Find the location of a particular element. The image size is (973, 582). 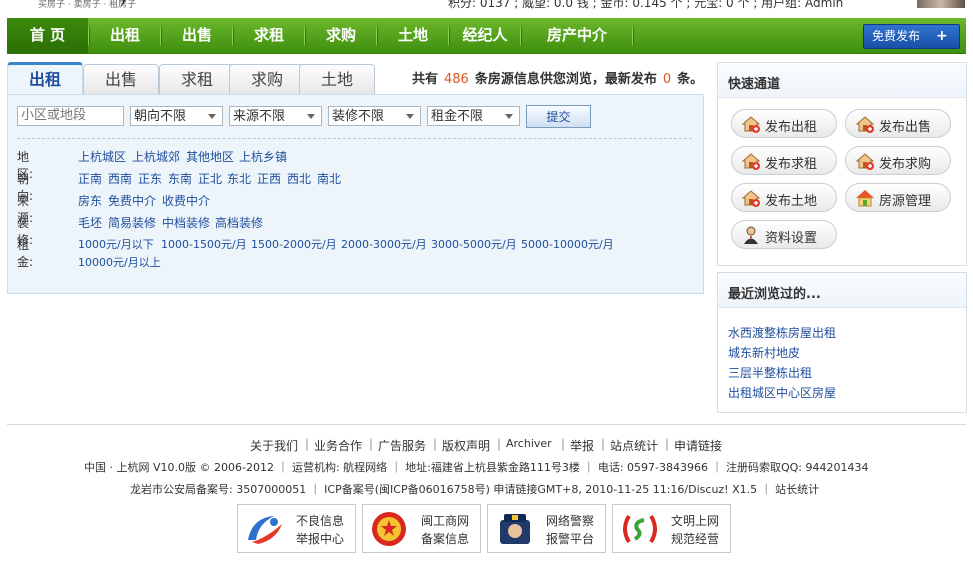

badge-text: 不良信息 举报中心 is located at coordinates (320, 530).